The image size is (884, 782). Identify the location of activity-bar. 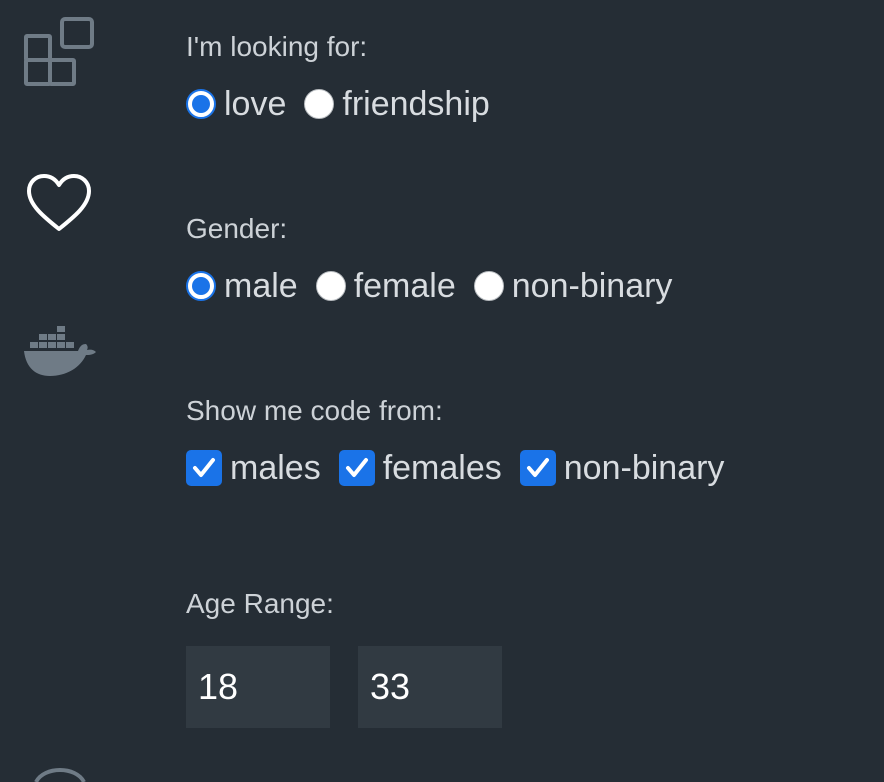
(60, 391).